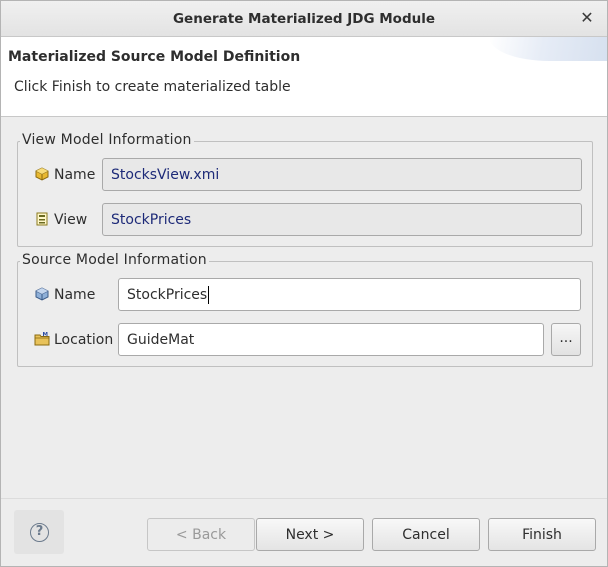 The height and width of the screenshot is (567, 608). I want to click on table-view-icon, so click(42, 219).